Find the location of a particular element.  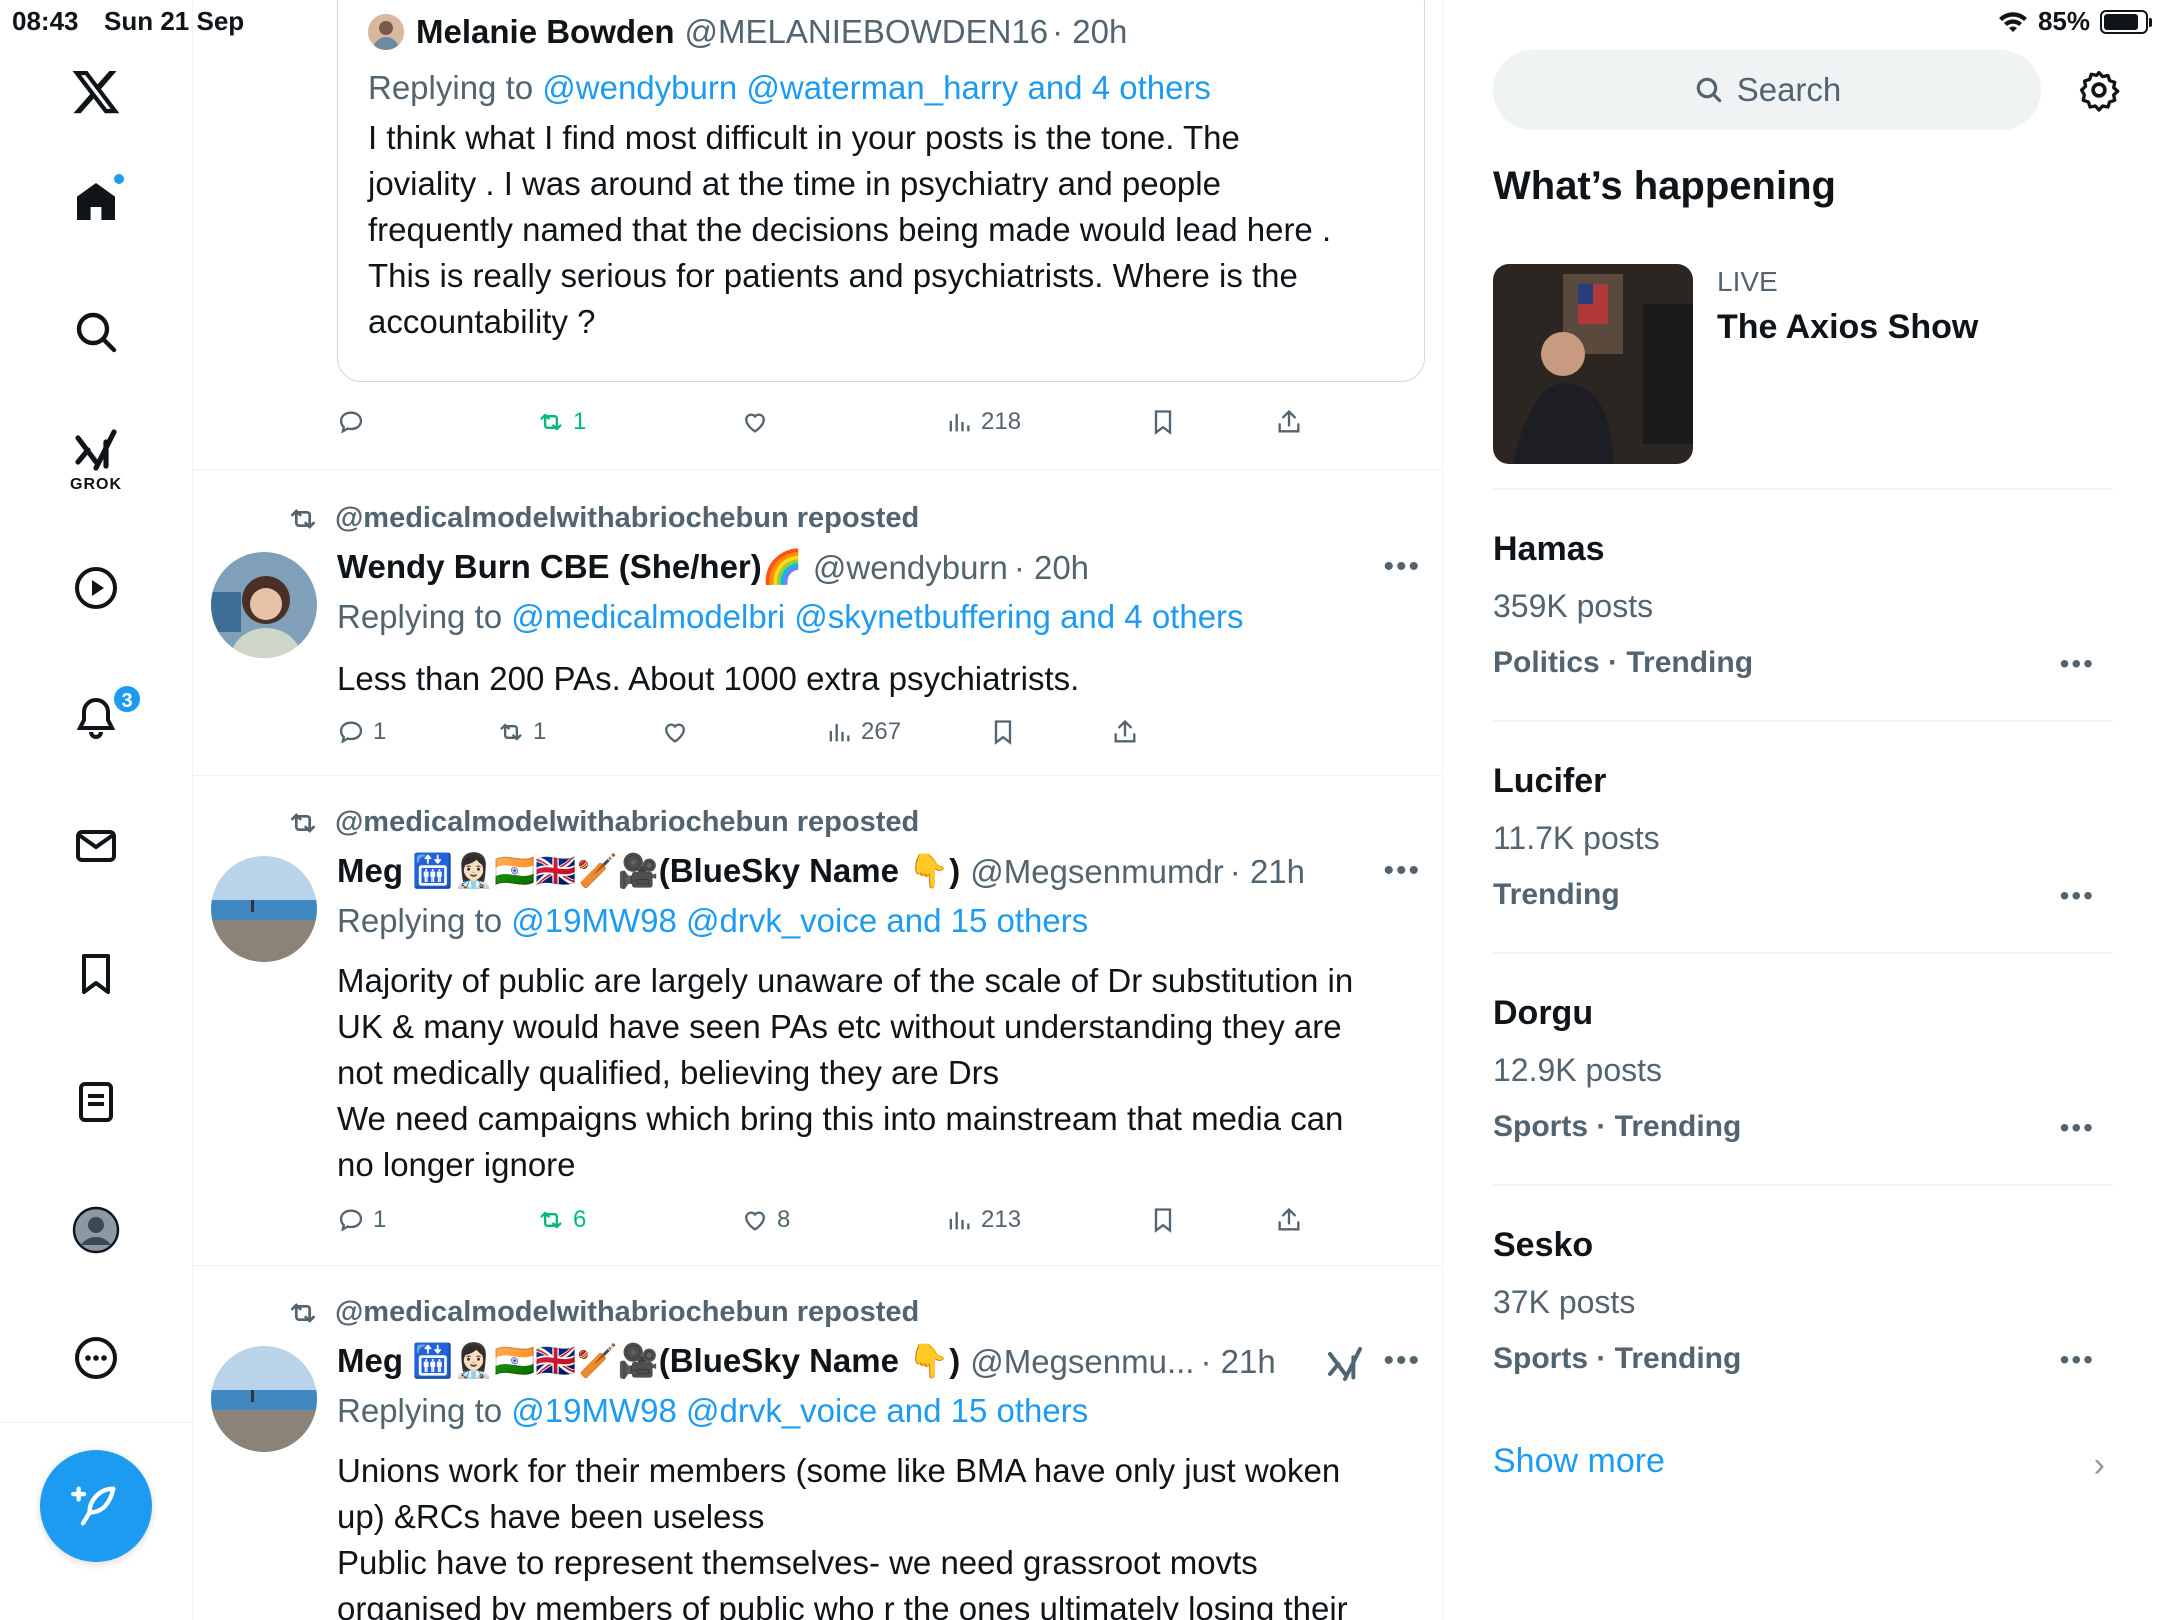

live-thumbnail is located at coordinates (1593, 364).